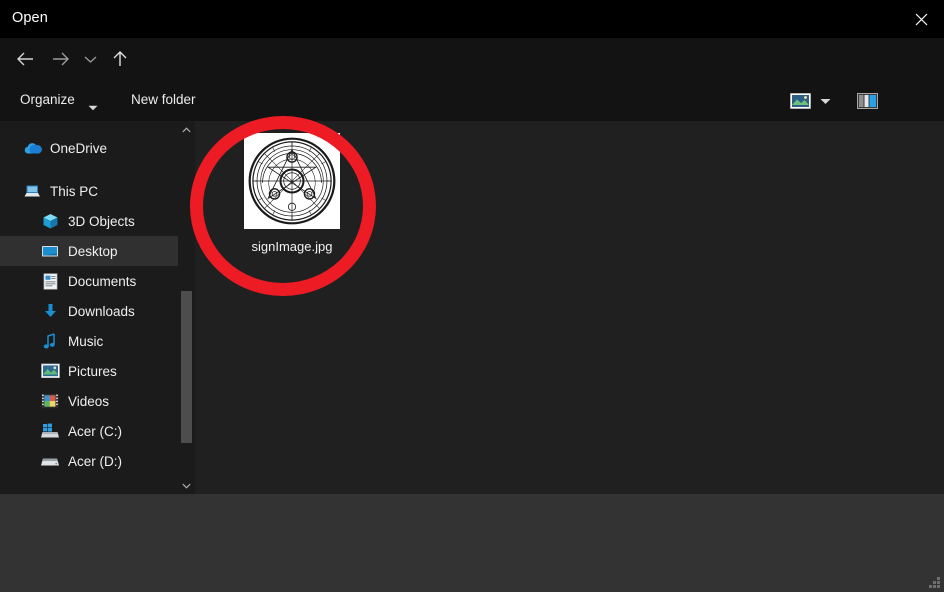  What do you see at coordinates (92, 371) in the screenshot?
I see `sidebar-item-label: Pictures` at bounding box center [92, 371].